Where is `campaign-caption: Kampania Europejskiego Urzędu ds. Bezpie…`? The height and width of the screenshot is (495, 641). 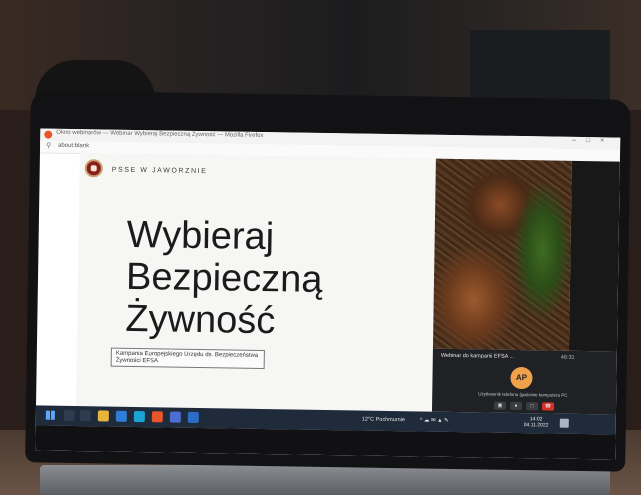 campaign-caption: Kampania Europejskiego Urzędu ds. Bezpie… is located at coordinates (187, 358).